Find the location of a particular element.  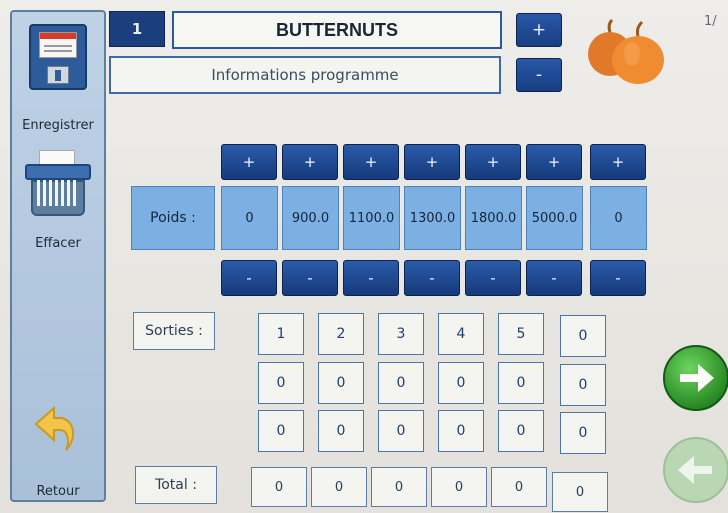

poids-decrease-button-4: - is located at coordinates (432, 278).